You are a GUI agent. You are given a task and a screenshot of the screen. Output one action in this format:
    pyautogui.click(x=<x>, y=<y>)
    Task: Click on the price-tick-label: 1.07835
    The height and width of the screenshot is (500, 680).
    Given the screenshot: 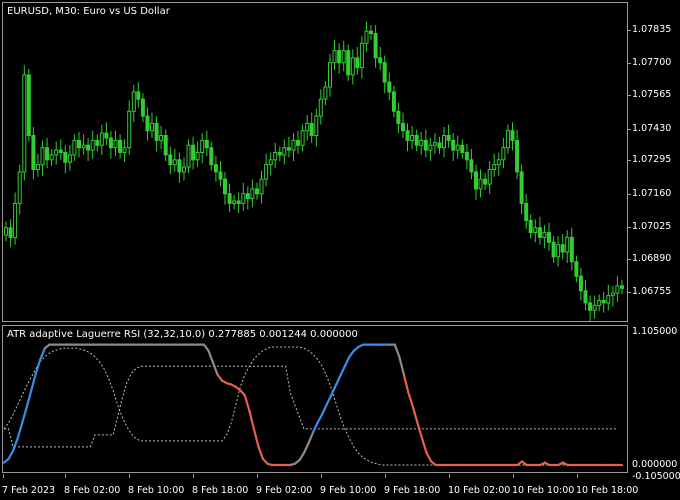 What is the action you would take?
    pyautogui.click(x=652, y=29)
    